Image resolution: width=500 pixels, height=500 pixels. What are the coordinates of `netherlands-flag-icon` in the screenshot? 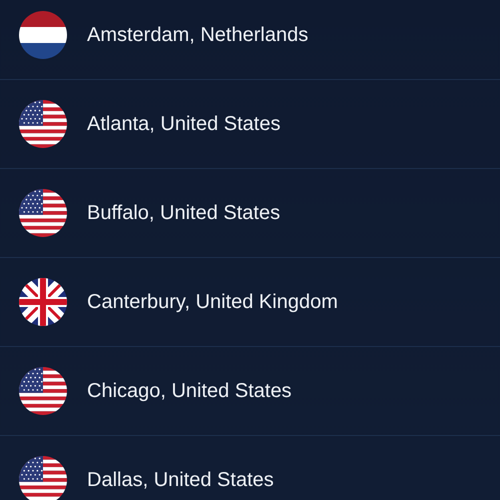 It's located at (43, 35).